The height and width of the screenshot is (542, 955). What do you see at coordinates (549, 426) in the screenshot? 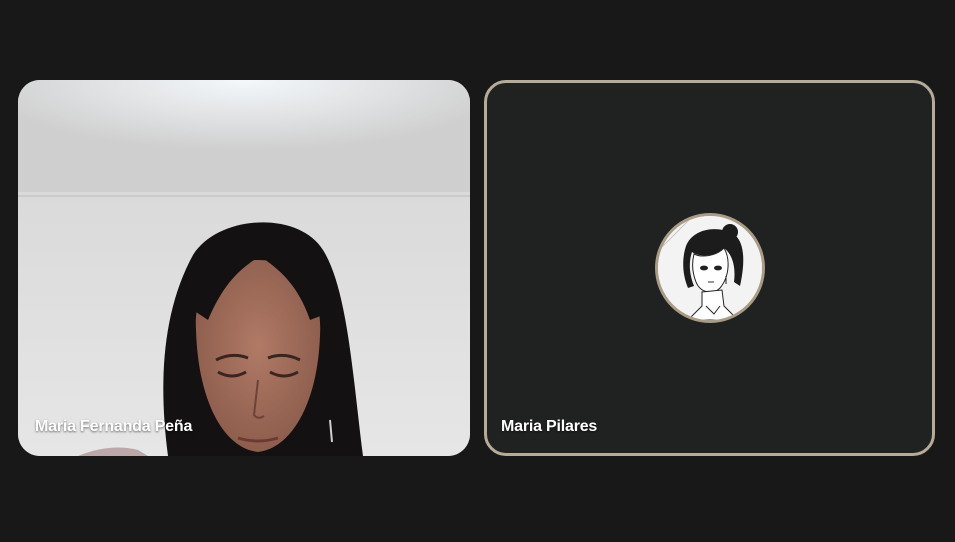
I see `participant-name-label: Maria Pilares` at bounding box center [549, 426].